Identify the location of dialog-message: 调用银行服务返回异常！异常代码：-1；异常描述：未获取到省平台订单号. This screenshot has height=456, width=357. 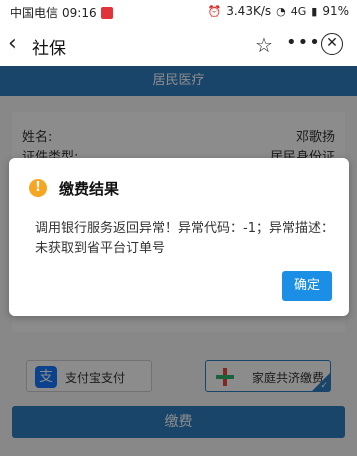
(184, 238).